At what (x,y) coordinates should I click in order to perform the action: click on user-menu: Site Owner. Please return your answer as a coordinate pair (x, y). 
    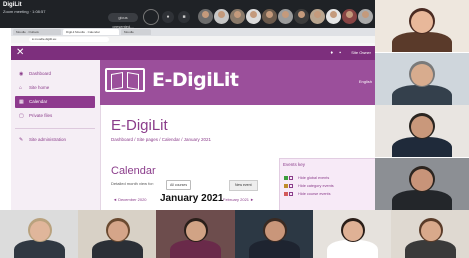
    Looking at the image, I should click on (361, 52).